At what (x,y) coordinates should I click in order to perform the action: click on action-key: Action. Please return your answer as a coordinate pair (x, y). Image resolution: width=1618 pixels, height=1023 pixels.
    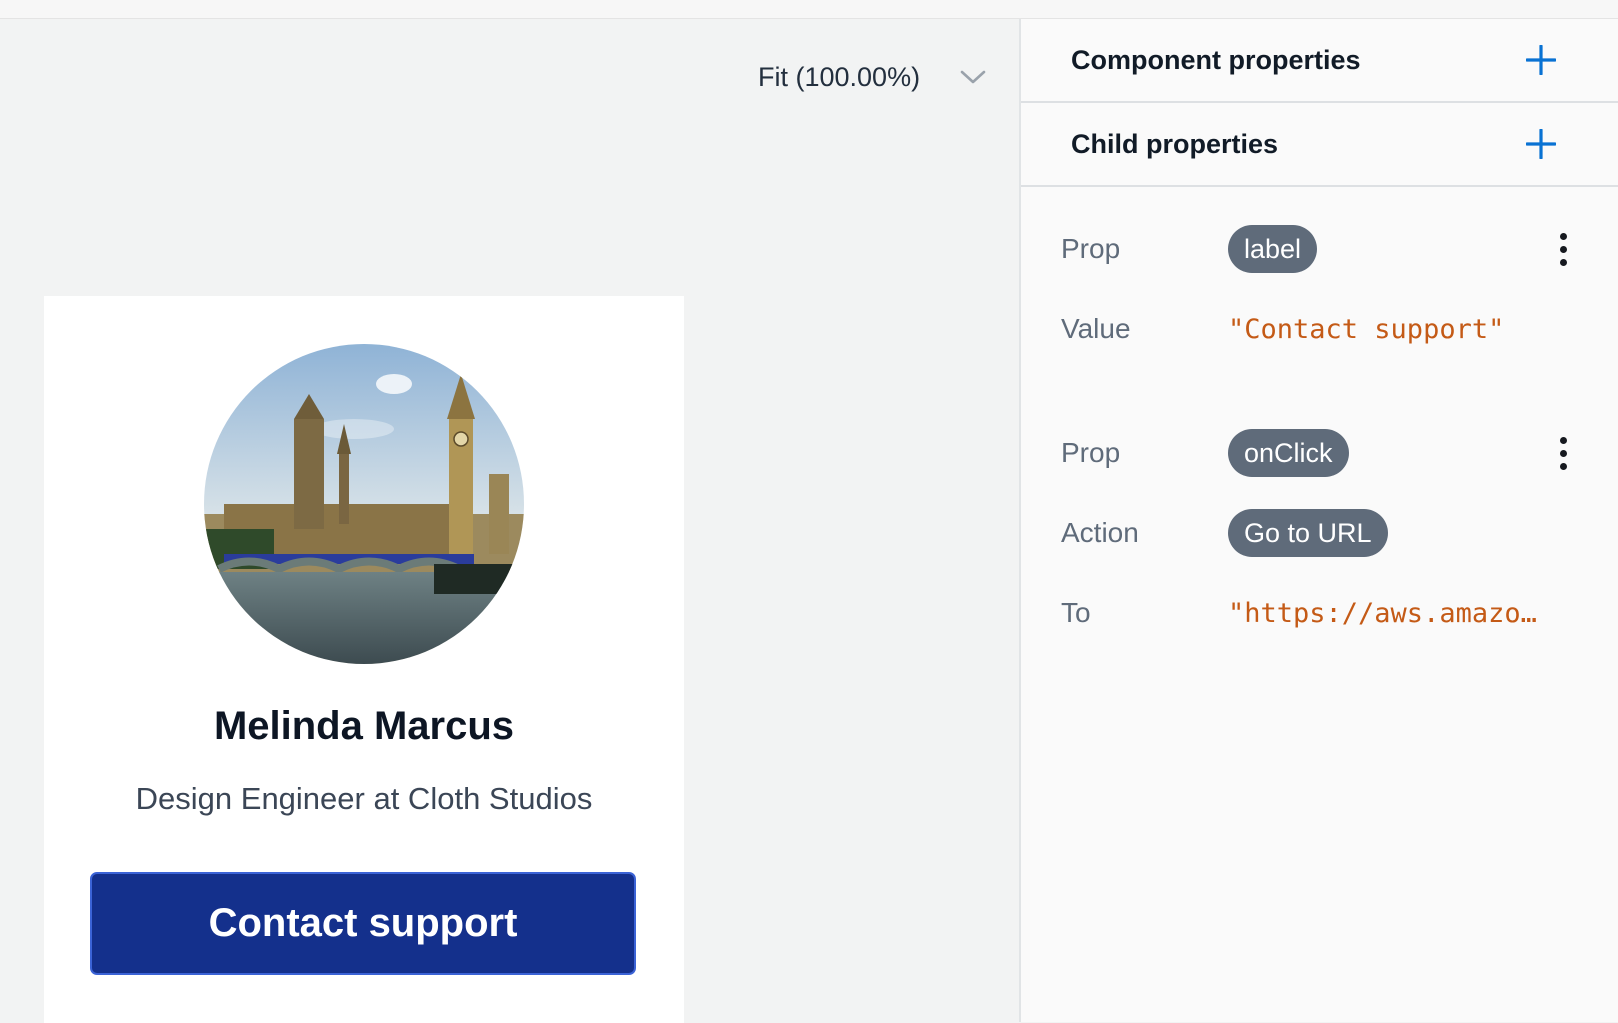
    Looking at the image, I should click on (1100, 532).